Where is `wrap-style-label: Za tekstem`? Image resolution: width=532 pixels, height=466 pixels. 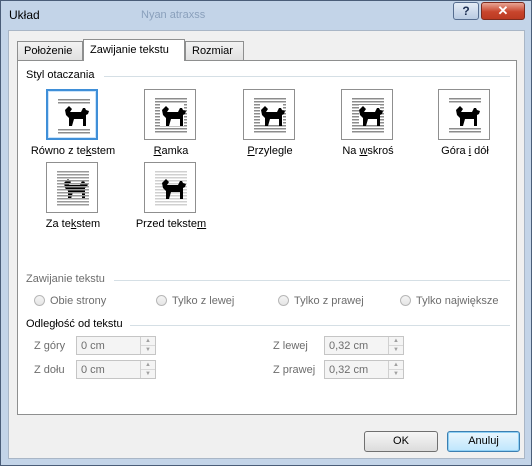
wrap-style-label: Za tekstem is located at coordinates (73, 224).